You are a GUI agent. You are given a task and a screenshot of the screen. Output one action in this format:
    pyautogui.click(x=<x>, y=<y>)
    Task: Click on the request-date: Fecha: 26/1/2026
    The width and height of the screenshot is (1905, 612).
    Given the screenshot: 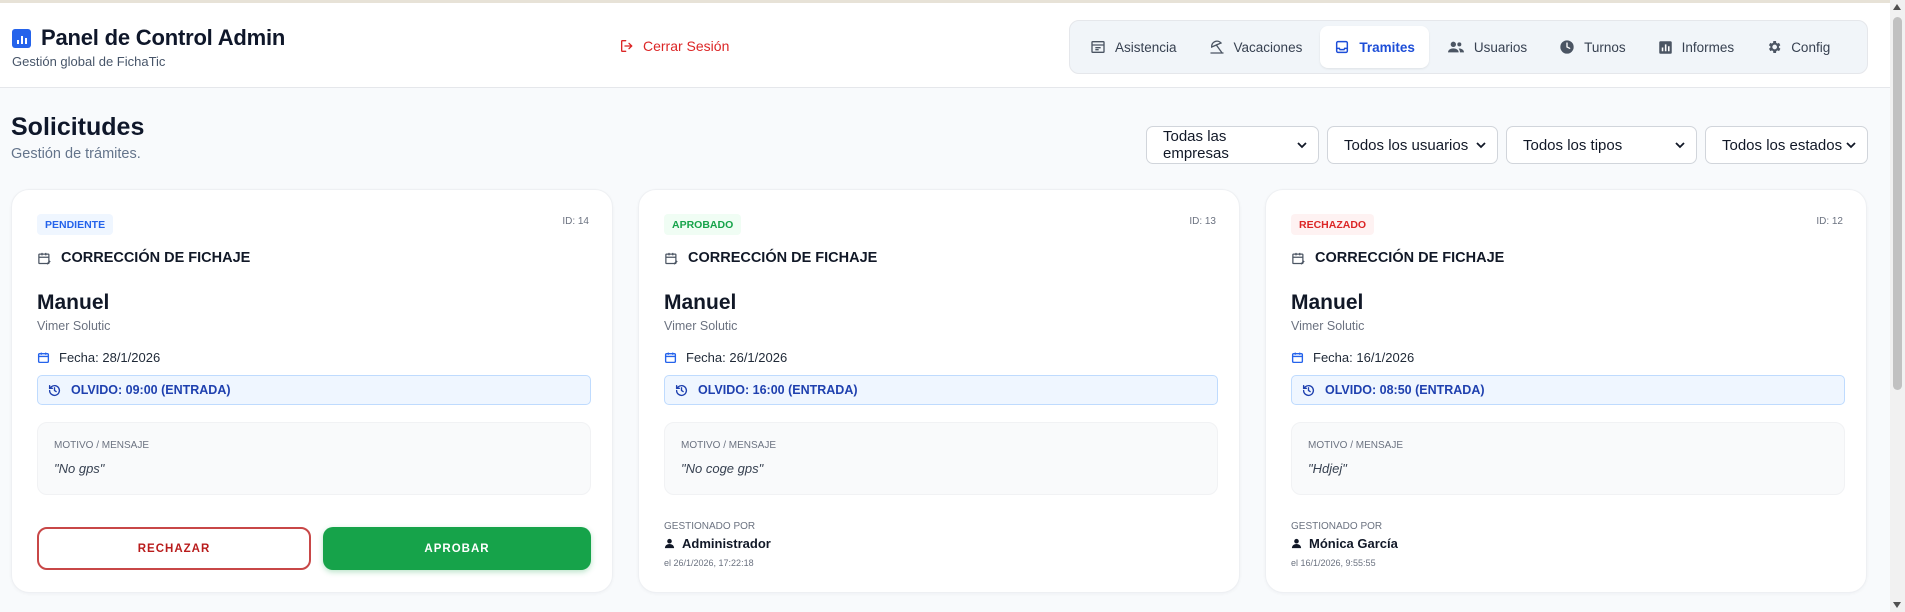 What is the action you would take?
    pyautogui.click(x=725, y=357)
    